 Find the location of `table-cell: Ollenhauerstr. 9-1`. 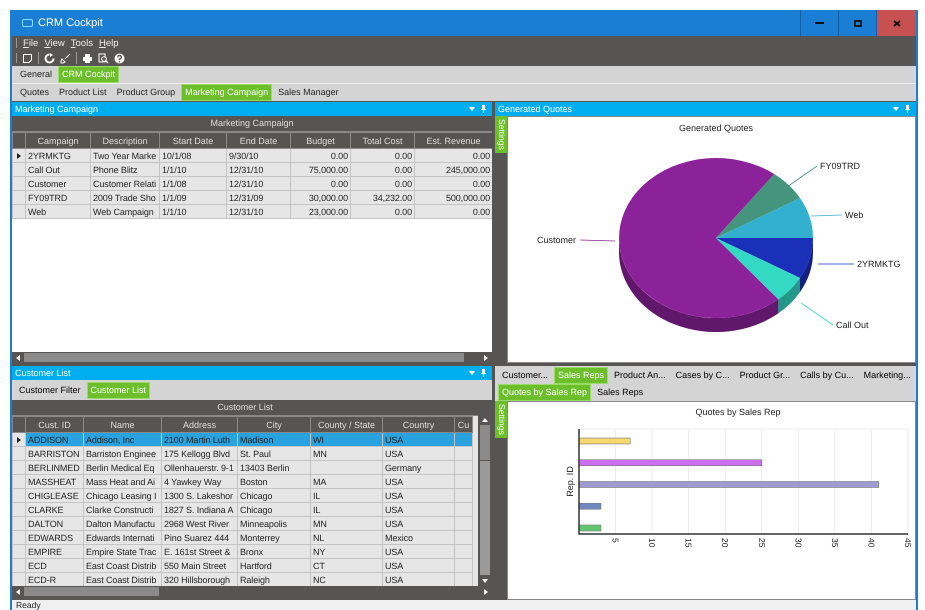

table-cell: Ollenhauerstr. 9-1 is located at coordinates (200, 467).